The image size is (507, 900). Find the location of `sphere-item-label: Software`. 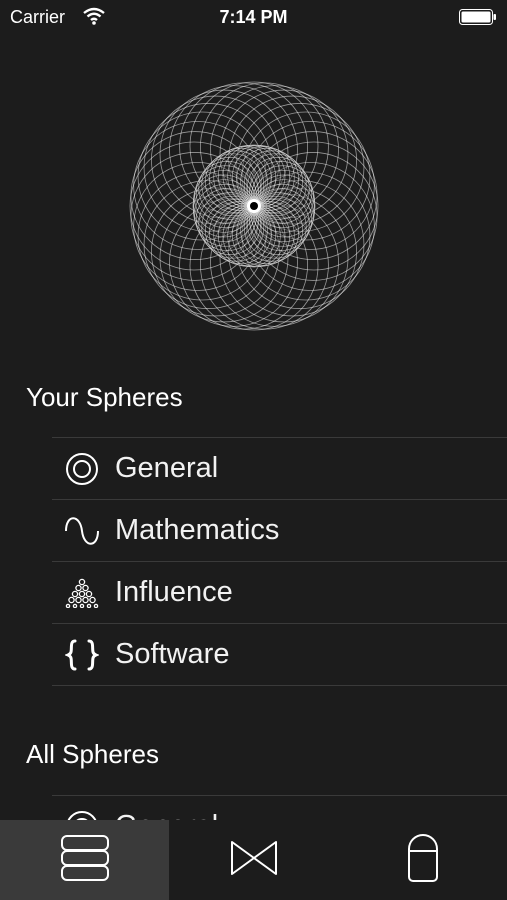

sphere-item-label: Software is located at coordinates (172, 654).